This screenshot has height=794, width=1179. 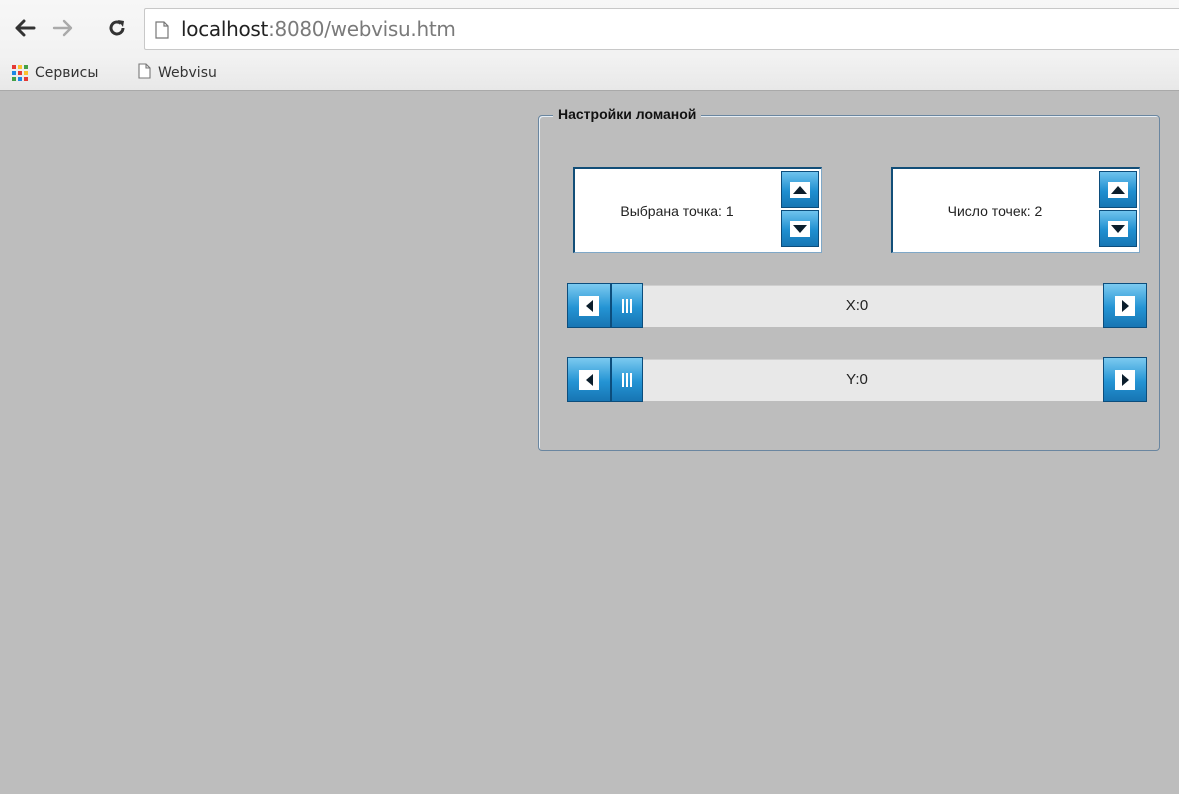 I want to click on x-increment-button, so click(x=1125, y=305).